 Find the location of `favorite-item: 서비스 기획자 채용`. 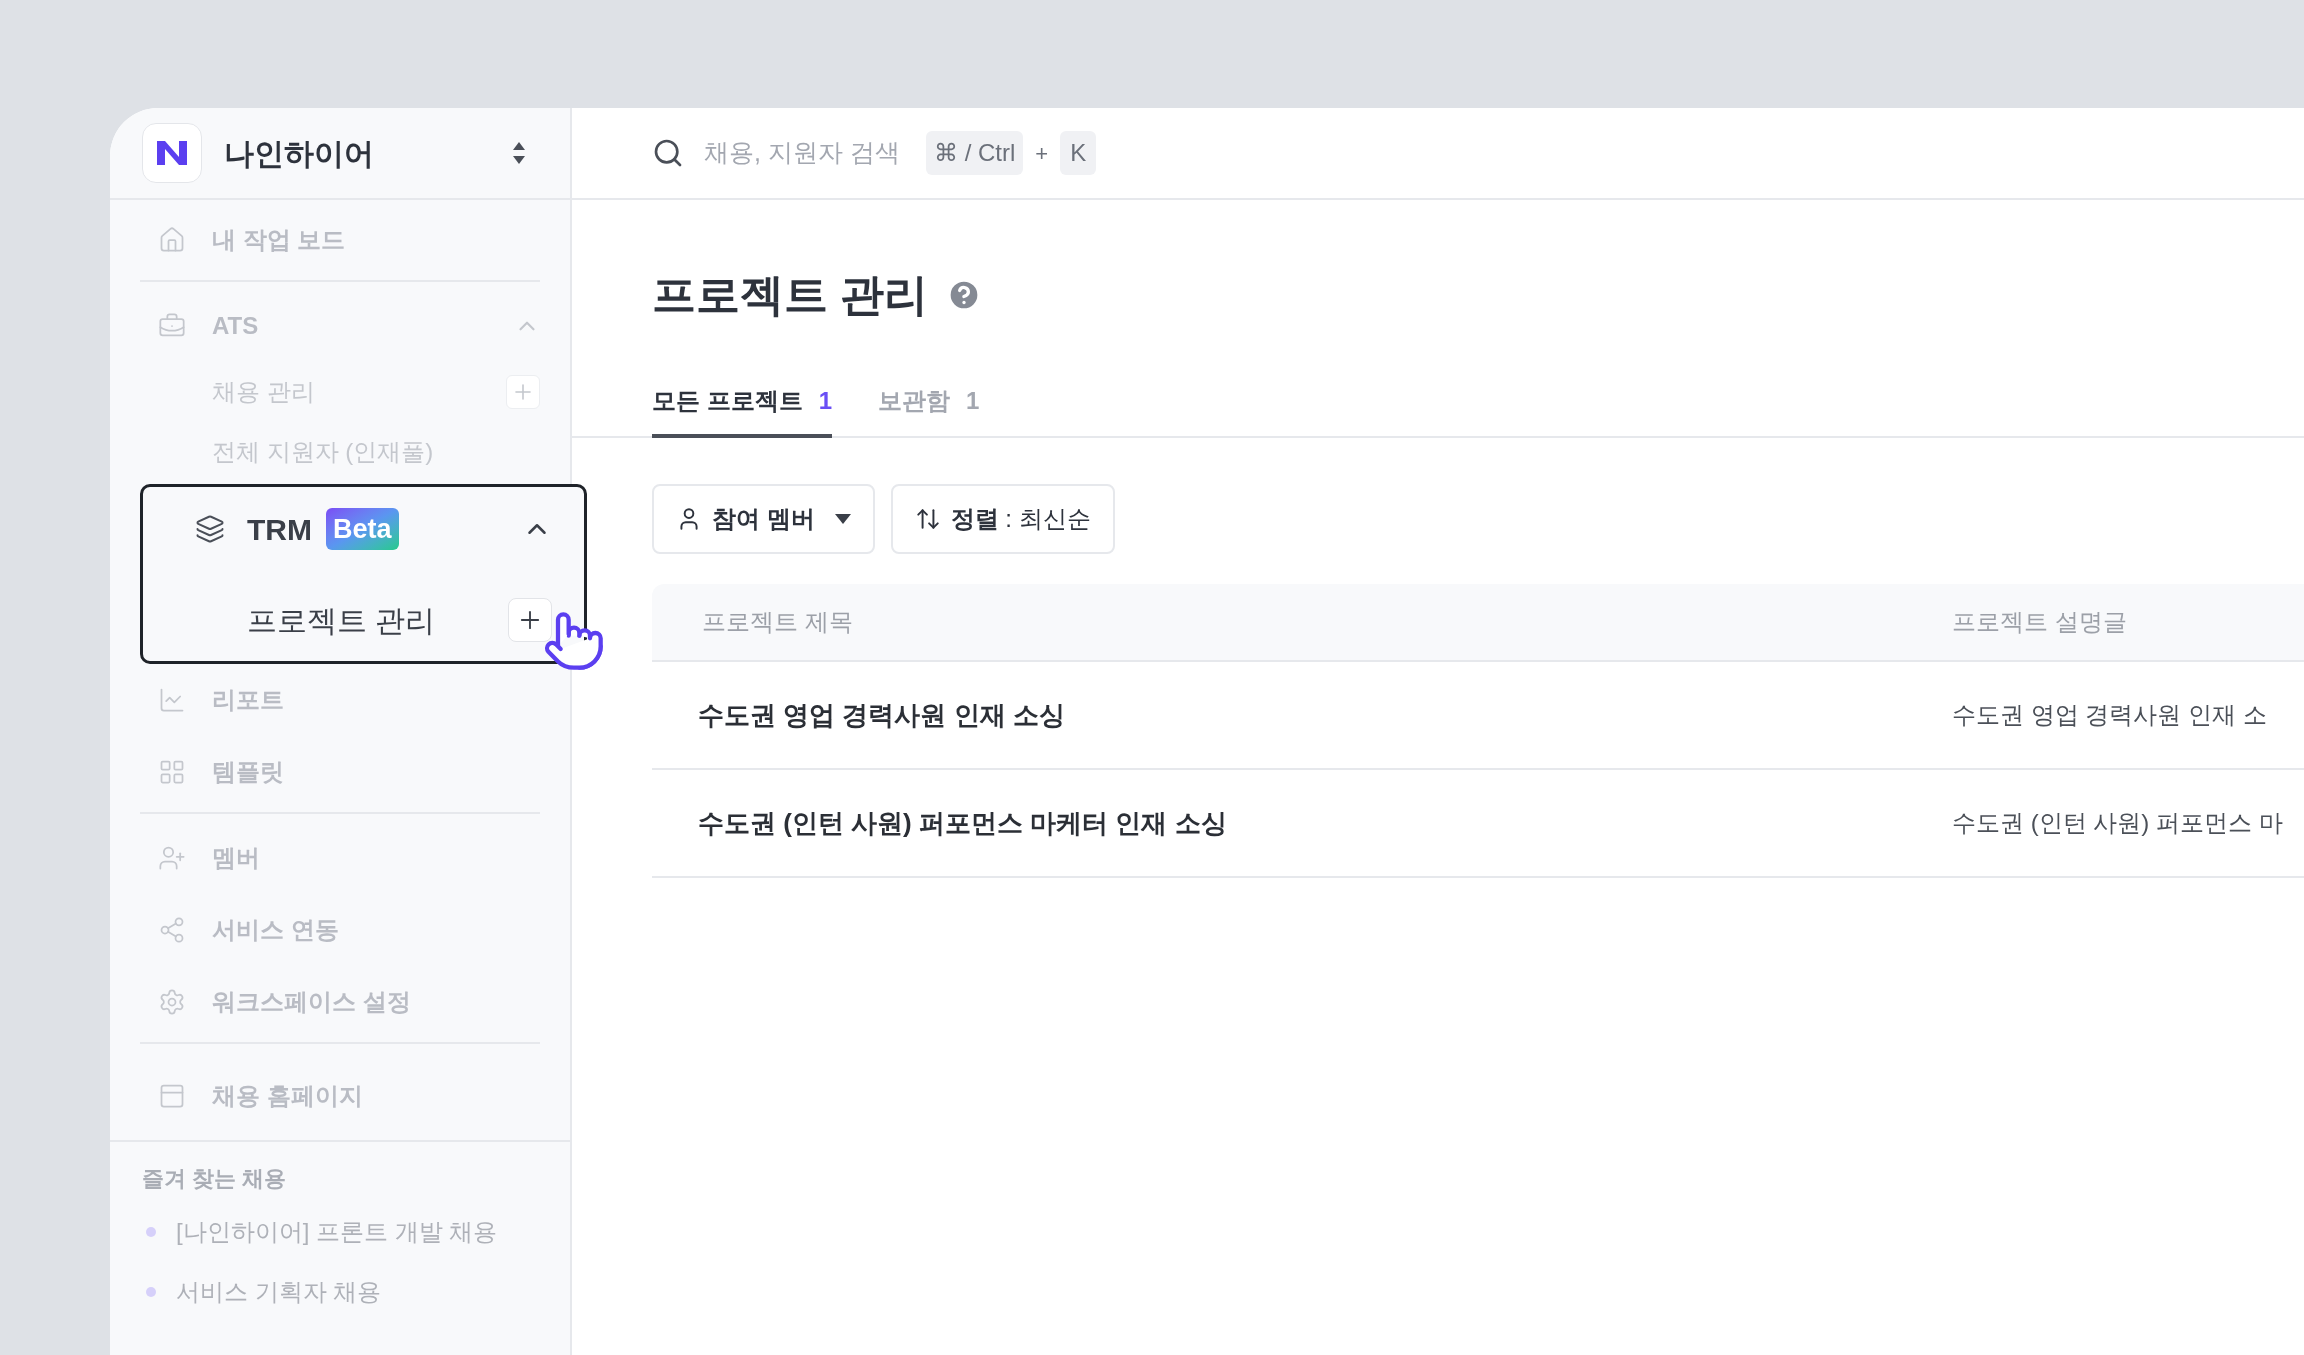

favorite-item: 서비스 기획자 채용 is located at coordinates (279, 1292).